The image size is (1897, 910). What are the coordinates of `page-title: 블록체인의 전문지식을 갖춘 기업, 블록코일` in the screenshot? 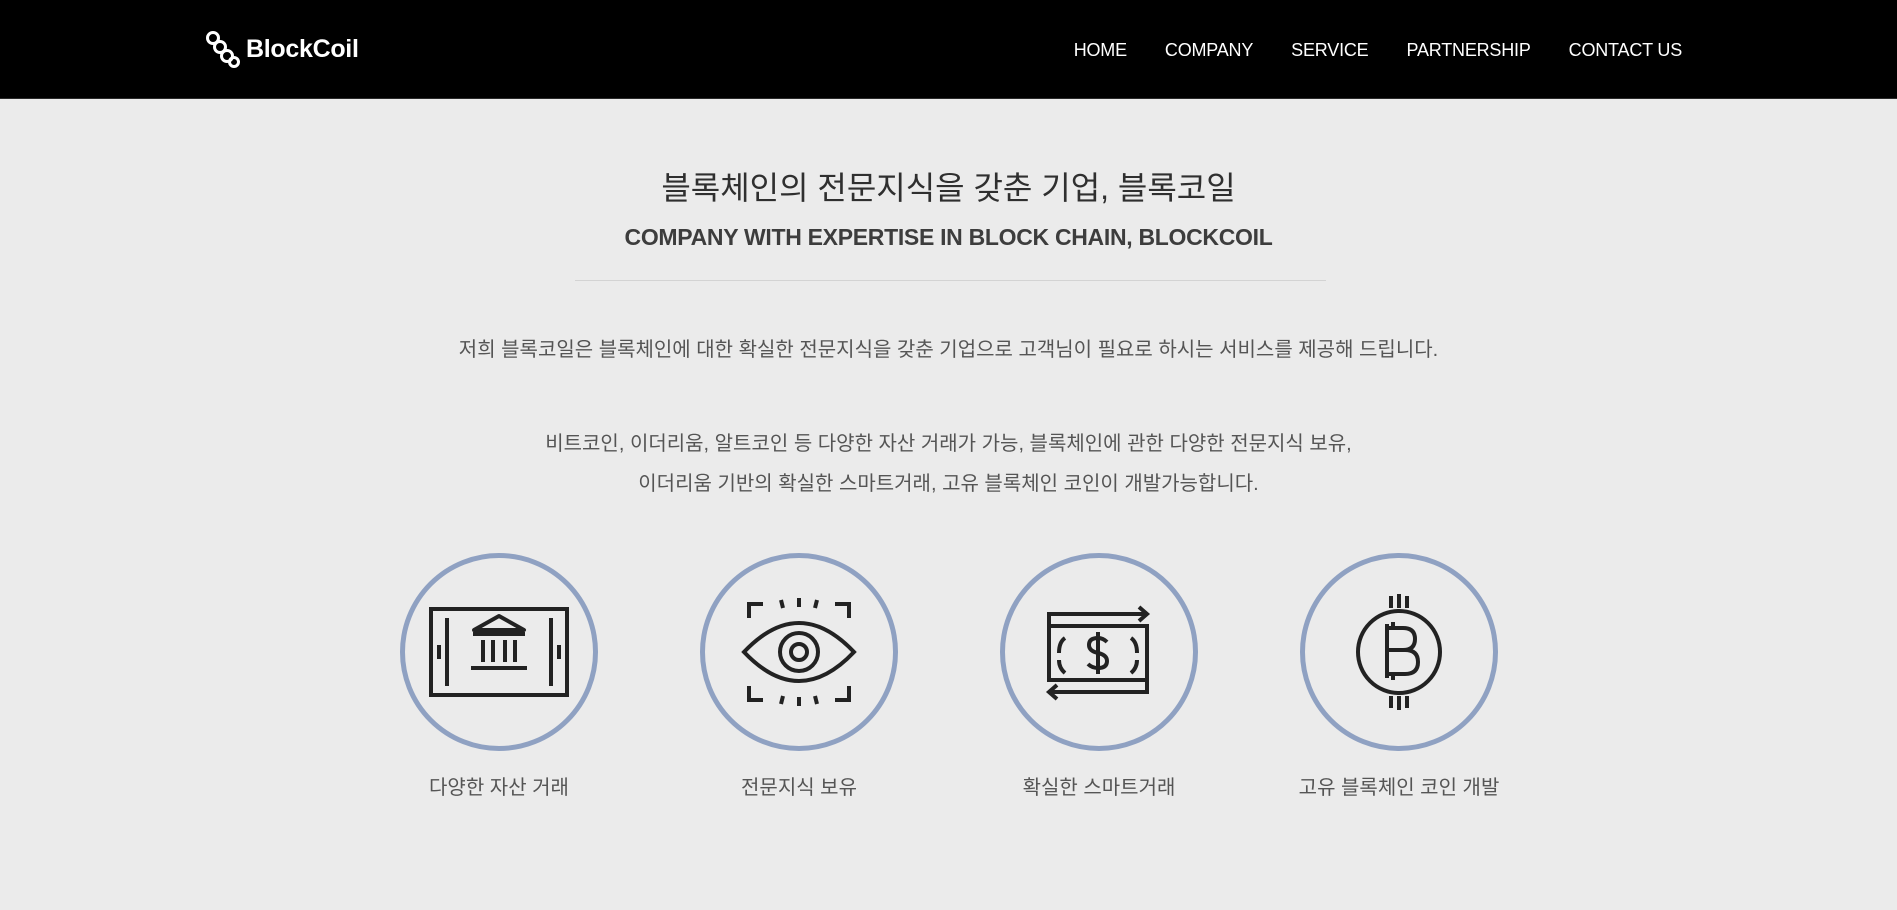 It's located at (948, 188).